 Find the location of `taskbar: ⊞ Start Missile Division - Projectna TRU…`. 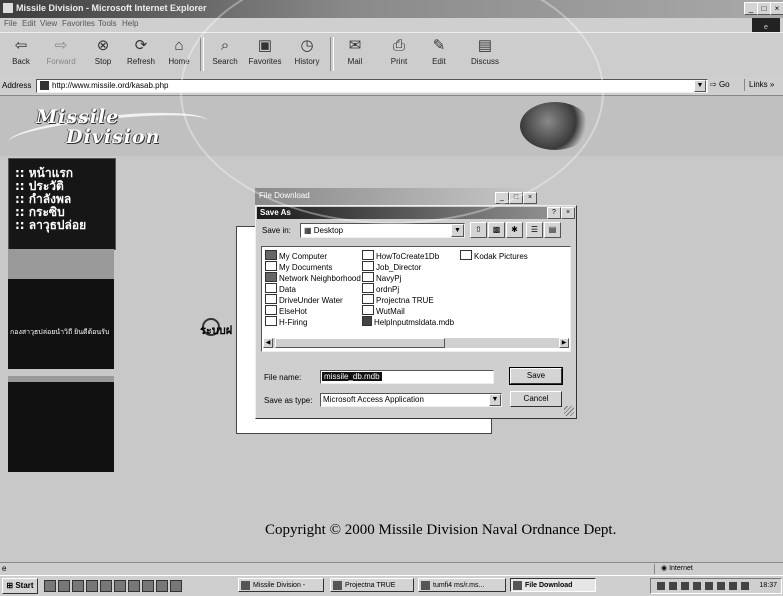

taskbar: ⊞ Start Missile Division - Projectna TRU… is located at coordinates (391, 585).